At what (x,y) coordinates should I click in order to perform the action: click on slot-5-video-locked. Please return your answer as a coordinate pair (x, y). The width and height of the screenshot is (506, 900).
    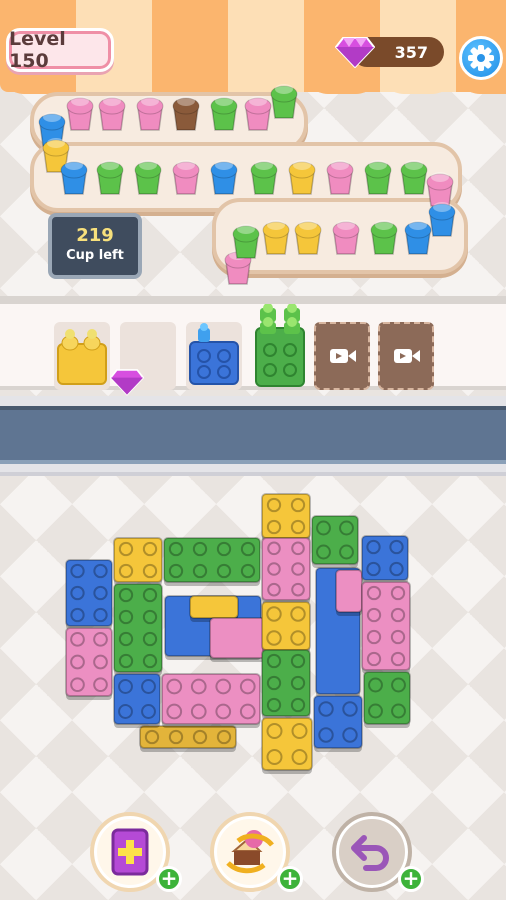
    Looking at the image, I should click on (342, 356).